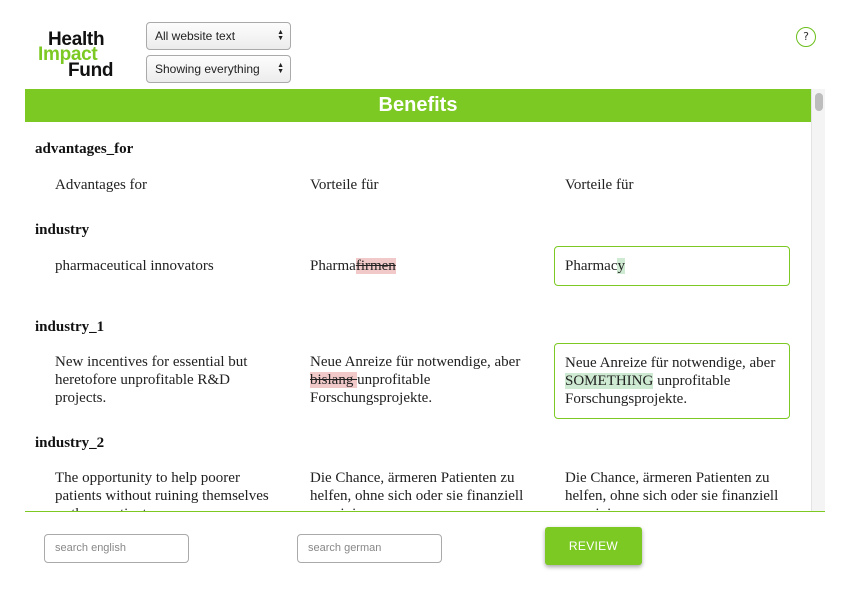  I want to click on german-edit-field: Pharmacy, so click(672, 266).